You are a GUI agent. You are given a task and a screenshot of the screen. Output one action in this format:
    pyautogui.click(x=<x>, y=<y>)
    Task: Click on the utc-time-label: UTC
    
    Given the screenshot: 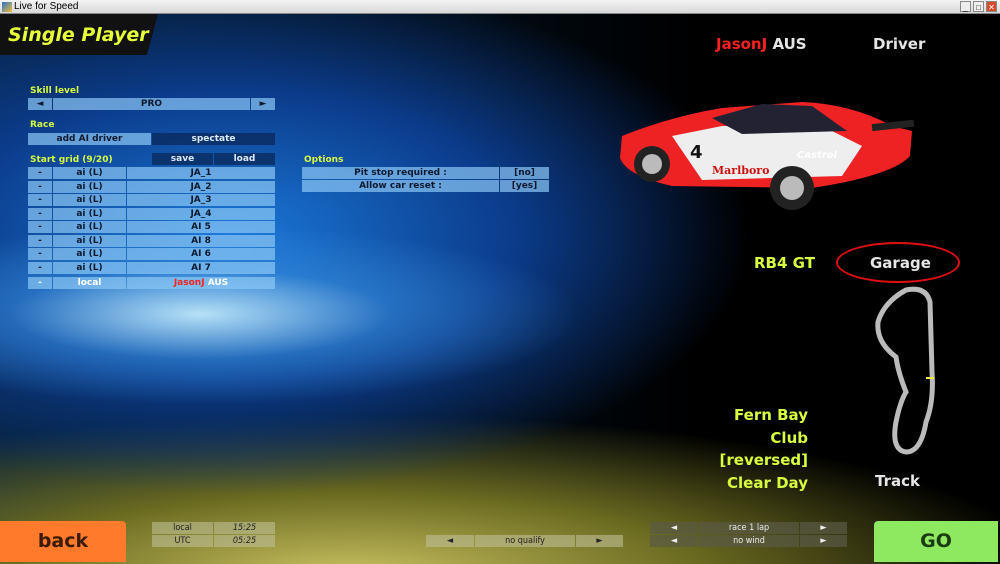 What is the action you would take?
    pyautogui.click(x=182, y=541)
    